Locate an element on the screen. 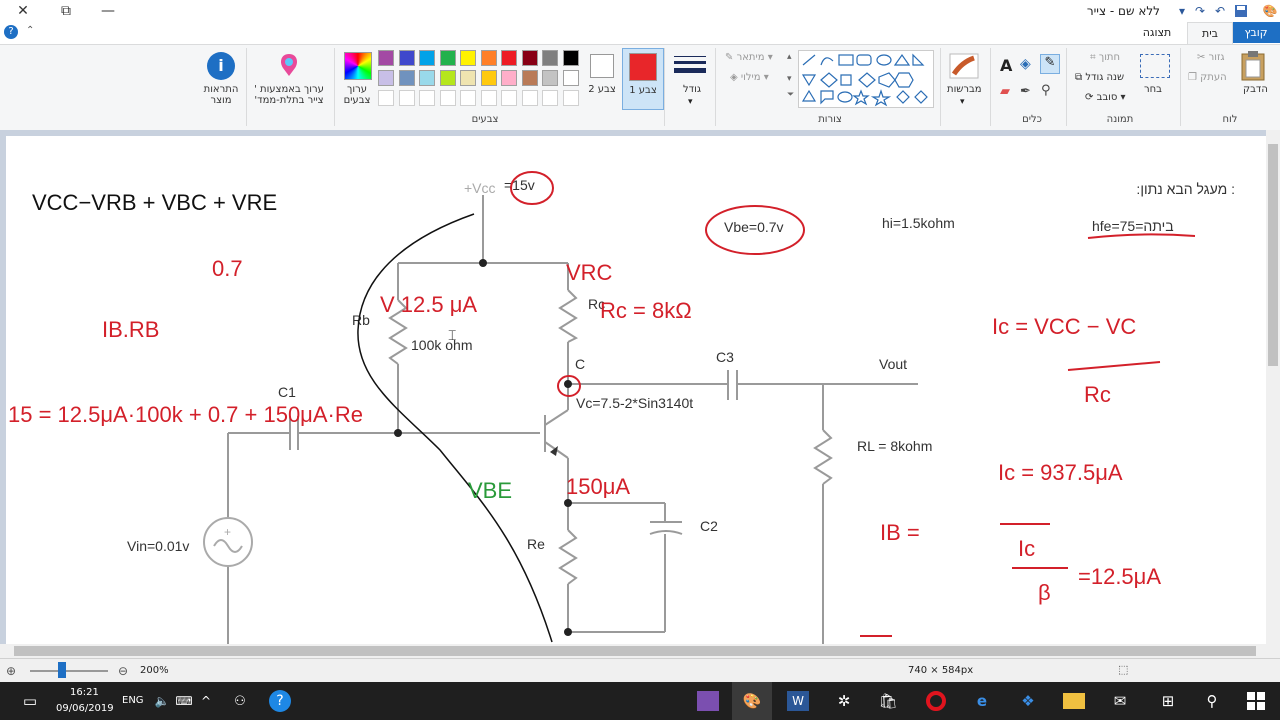  paste-icon is located at coordinates (1254, 67).